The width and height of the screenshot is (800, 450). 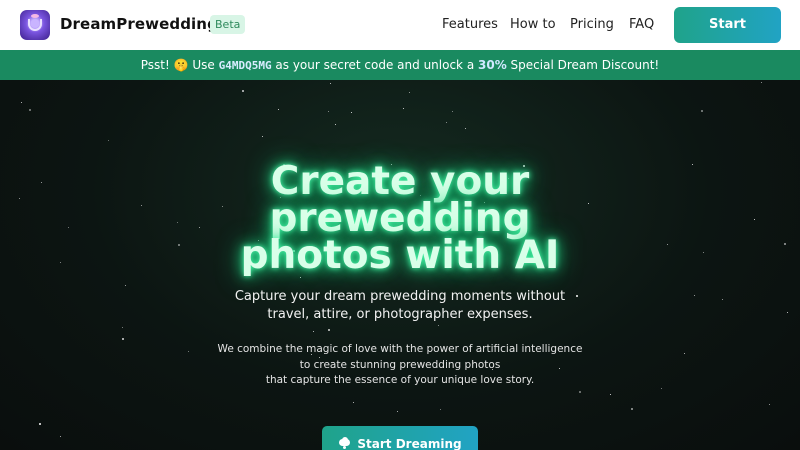 I want to click on hero-cta-label: Start Dreaming, so click(x=409, y=443).